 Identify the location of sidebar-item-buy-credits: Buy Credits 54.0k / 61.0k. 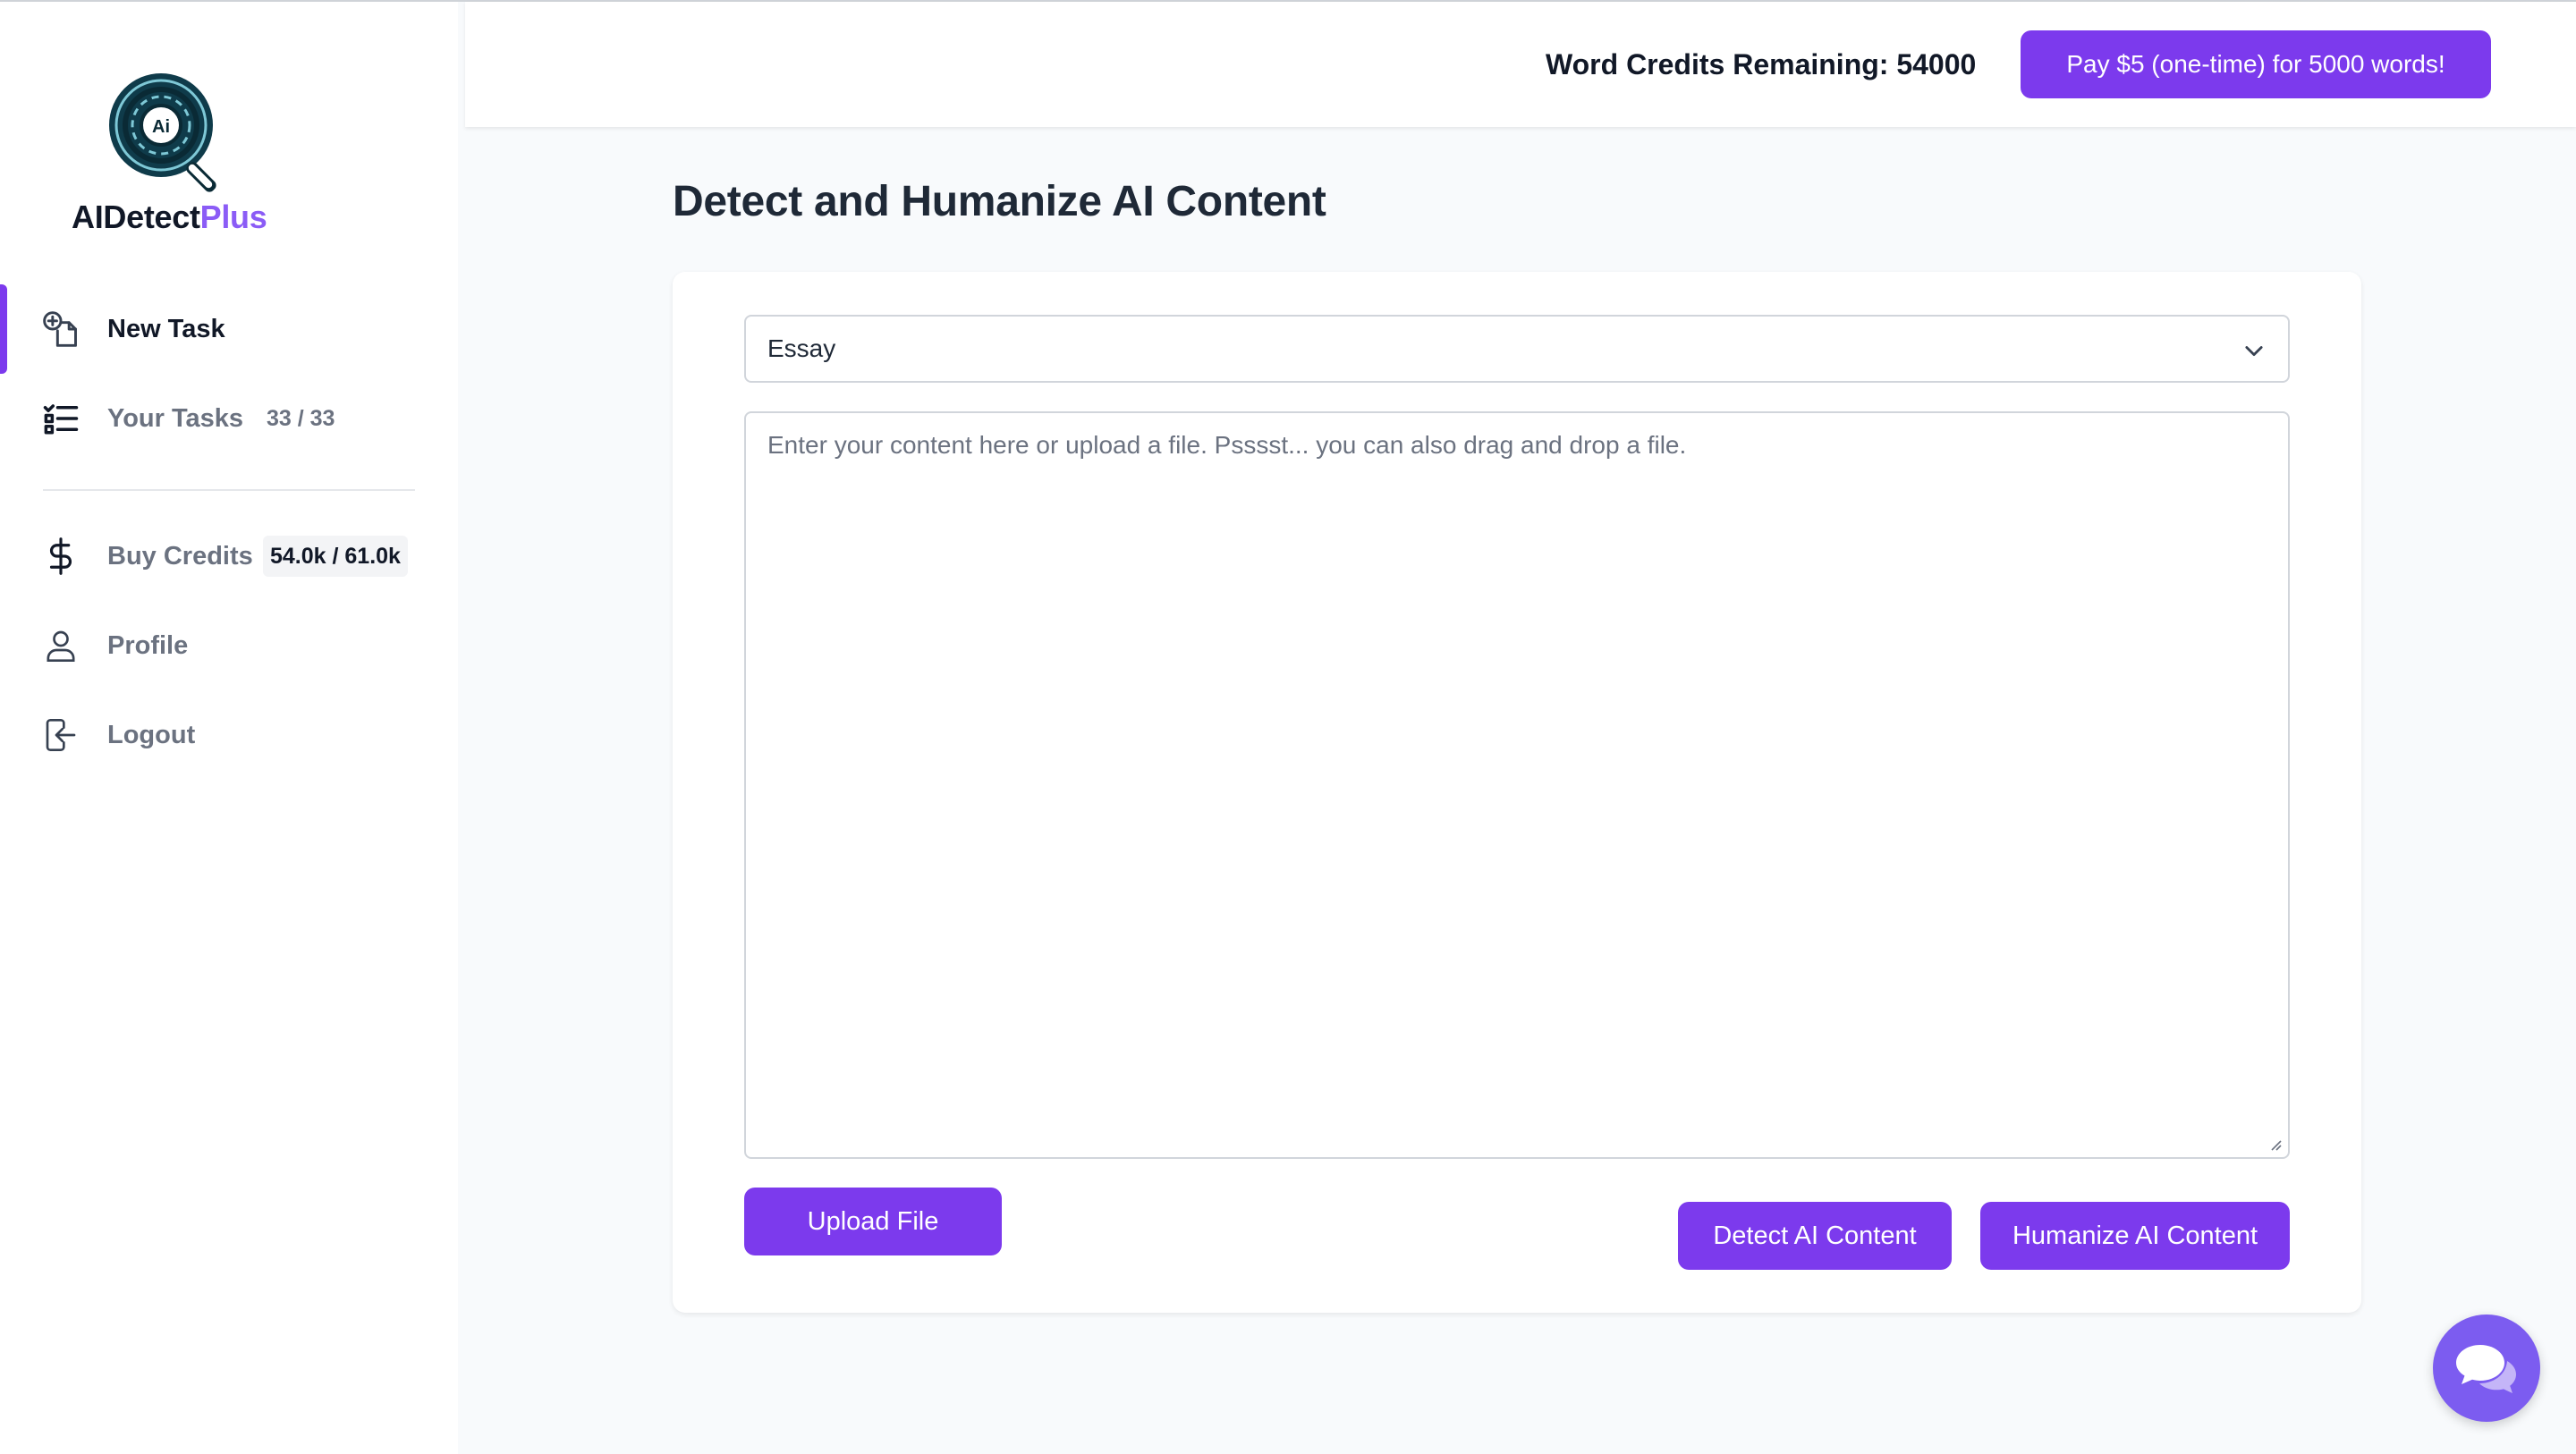
(229, 556).